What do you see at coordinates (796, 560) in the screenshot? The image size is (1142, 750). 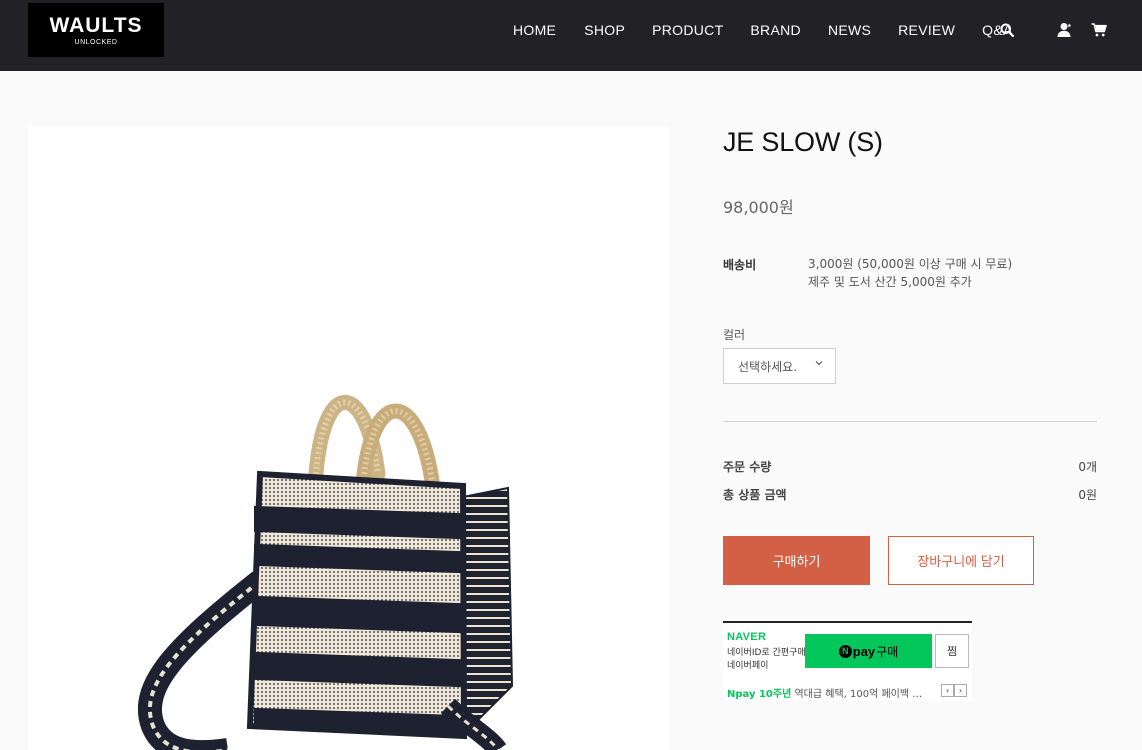 I see `buy-now-button: 구매하기` at bounding box center [796, 560].